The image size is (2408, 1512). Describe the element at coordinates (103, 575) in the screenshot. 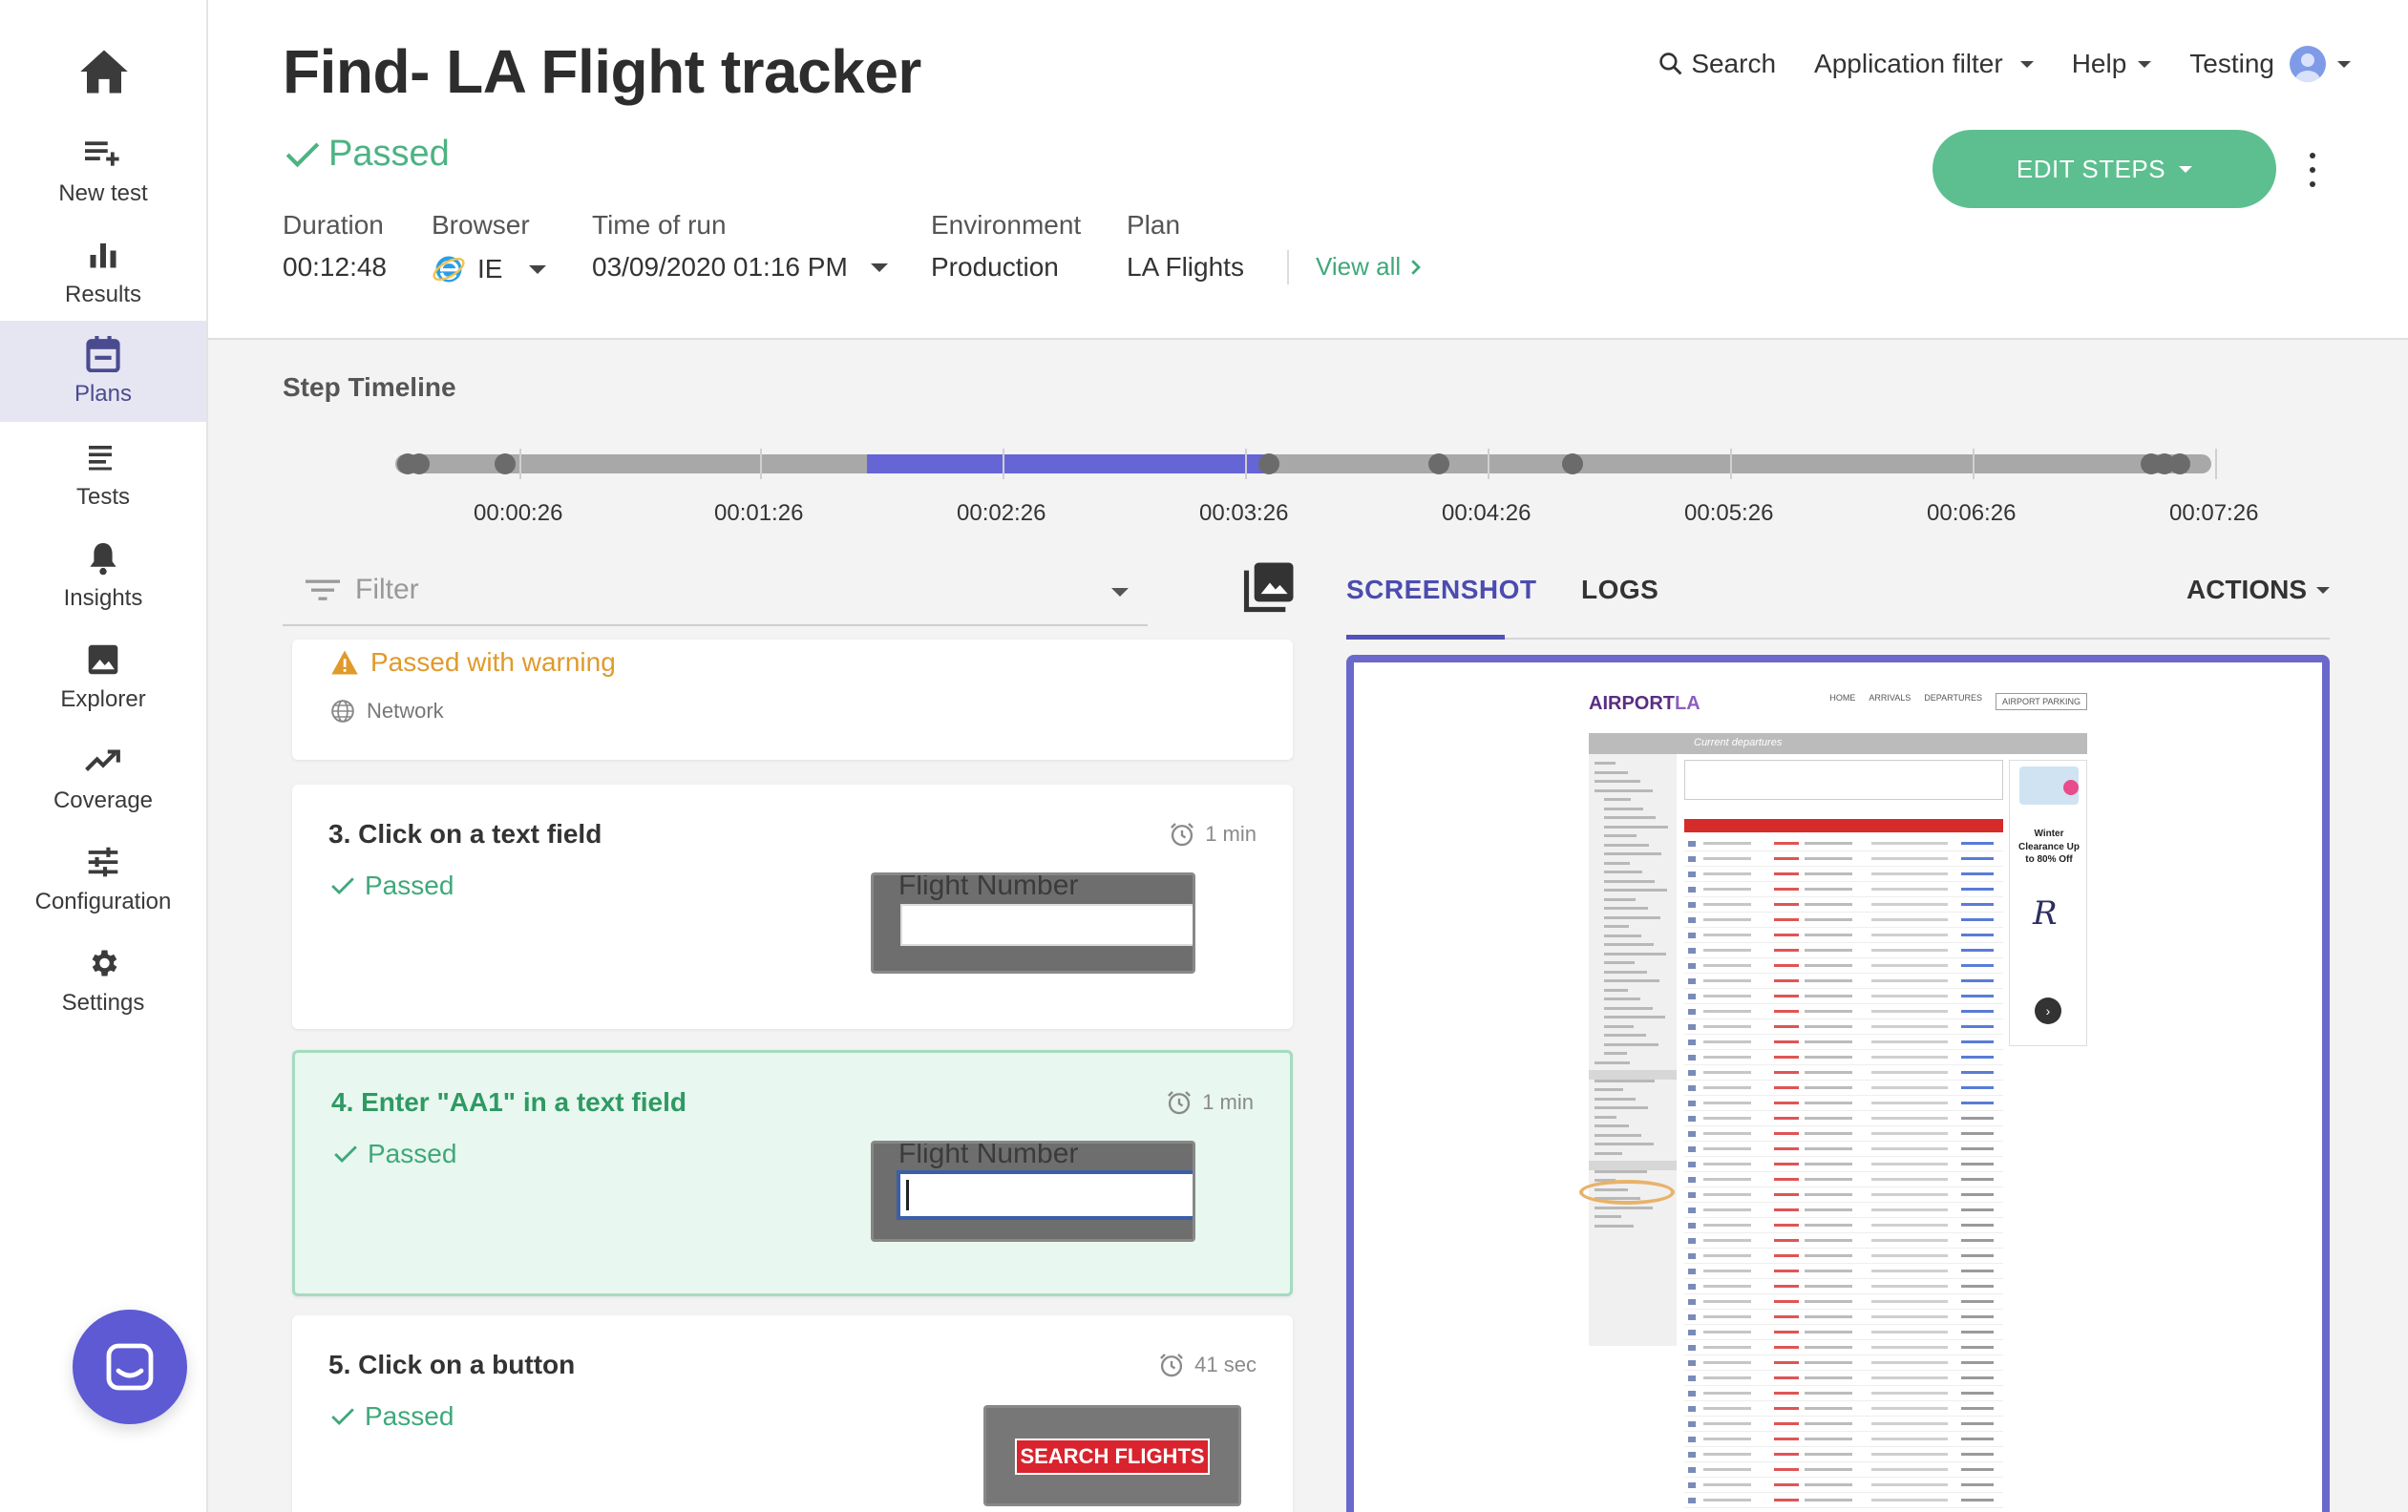

I see `sidebar-item-insights: Insights` at that location.